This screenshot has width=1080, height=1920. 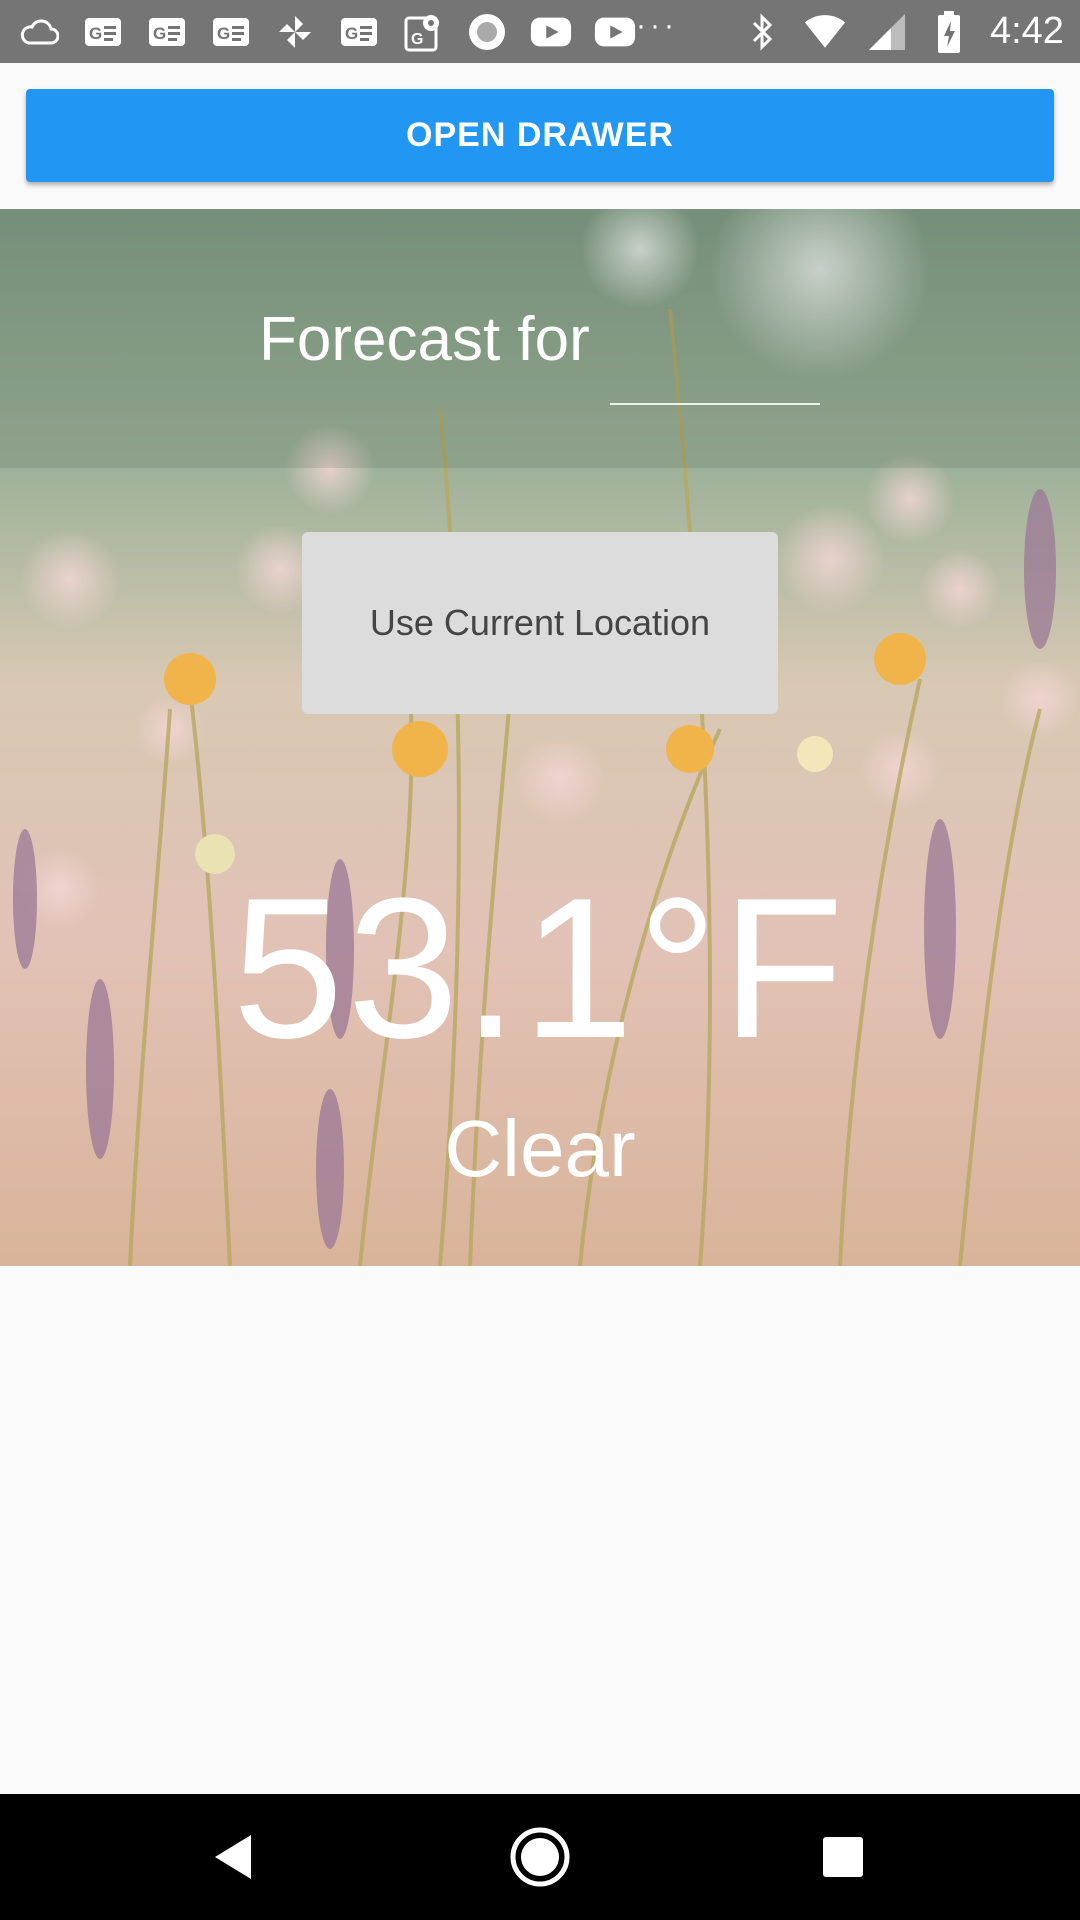 I want to click on status-bar: G G G G G ··· 4:42, so click(x=540, y=31).